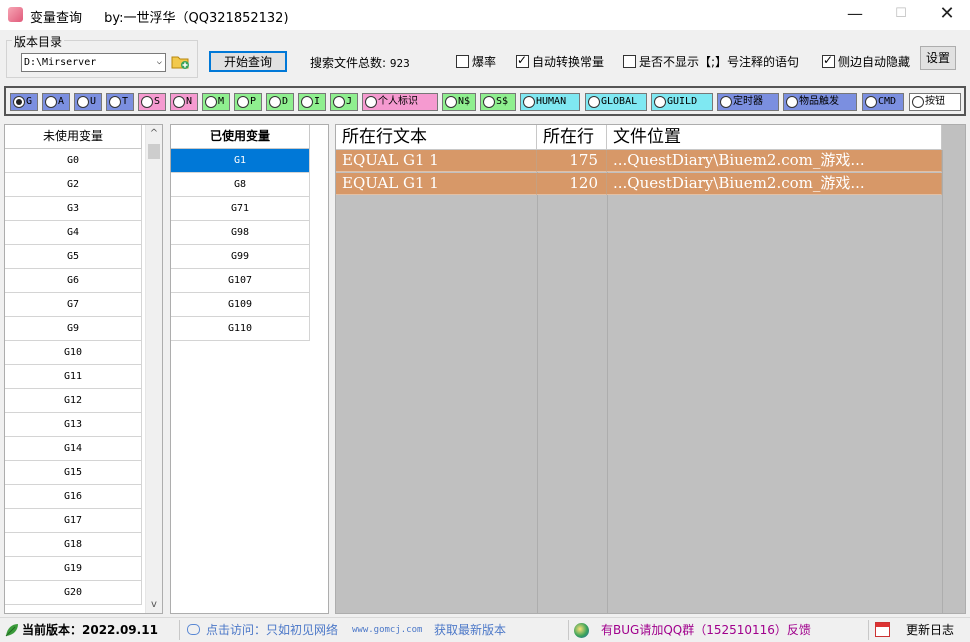  Describe the element at coordinates (73, 377) in the screenshot. I see `list-item: G11` at that location.